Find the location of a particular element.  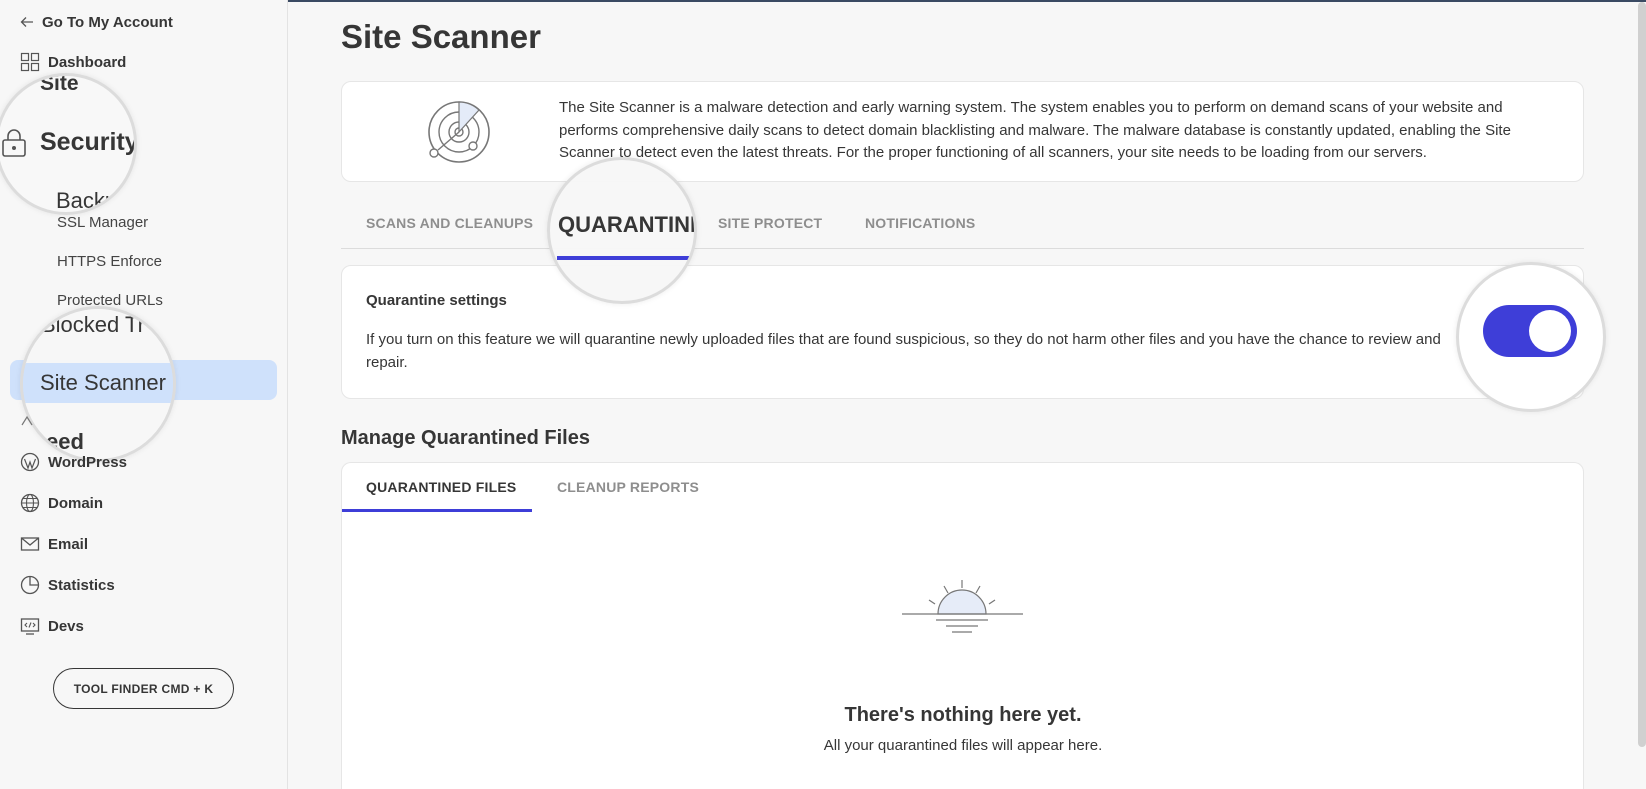

sidebar-item-site: Site is located at coordinates (59, 86).